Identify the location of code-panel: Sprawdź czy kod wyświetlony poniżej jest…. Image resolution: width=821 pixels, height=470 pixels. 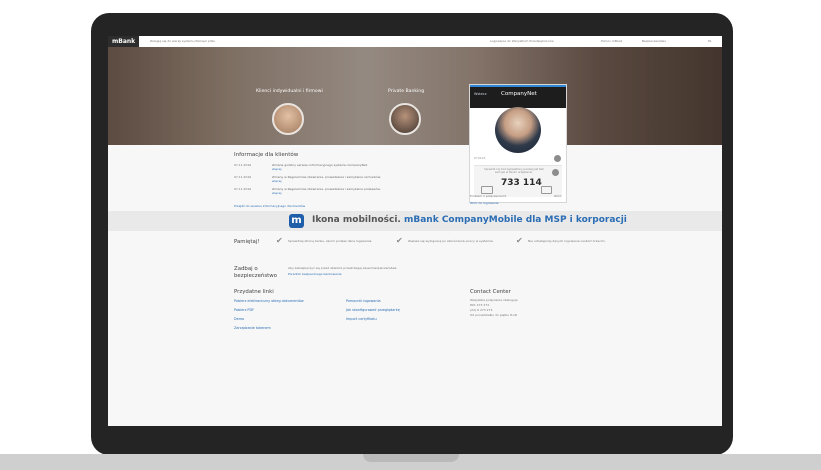
(518, 181).